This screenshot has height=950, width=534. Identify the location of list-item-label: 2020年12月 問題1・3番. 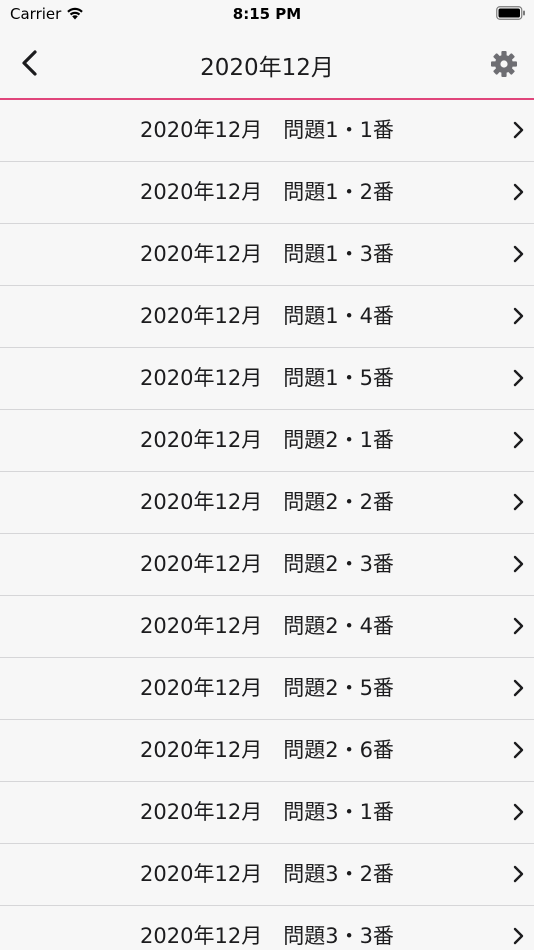
(267, 254).